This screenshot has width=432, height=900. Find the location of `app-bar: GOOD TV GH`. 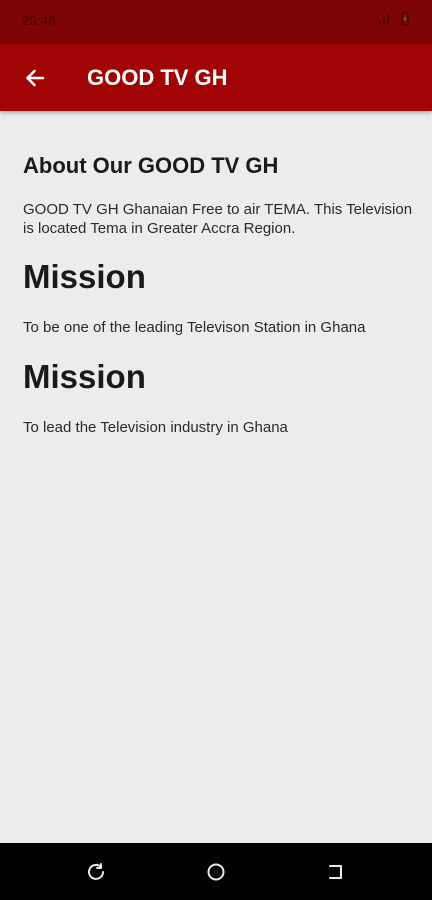

app-bar: GOOD TV GH is located at coordinates (216, 77).